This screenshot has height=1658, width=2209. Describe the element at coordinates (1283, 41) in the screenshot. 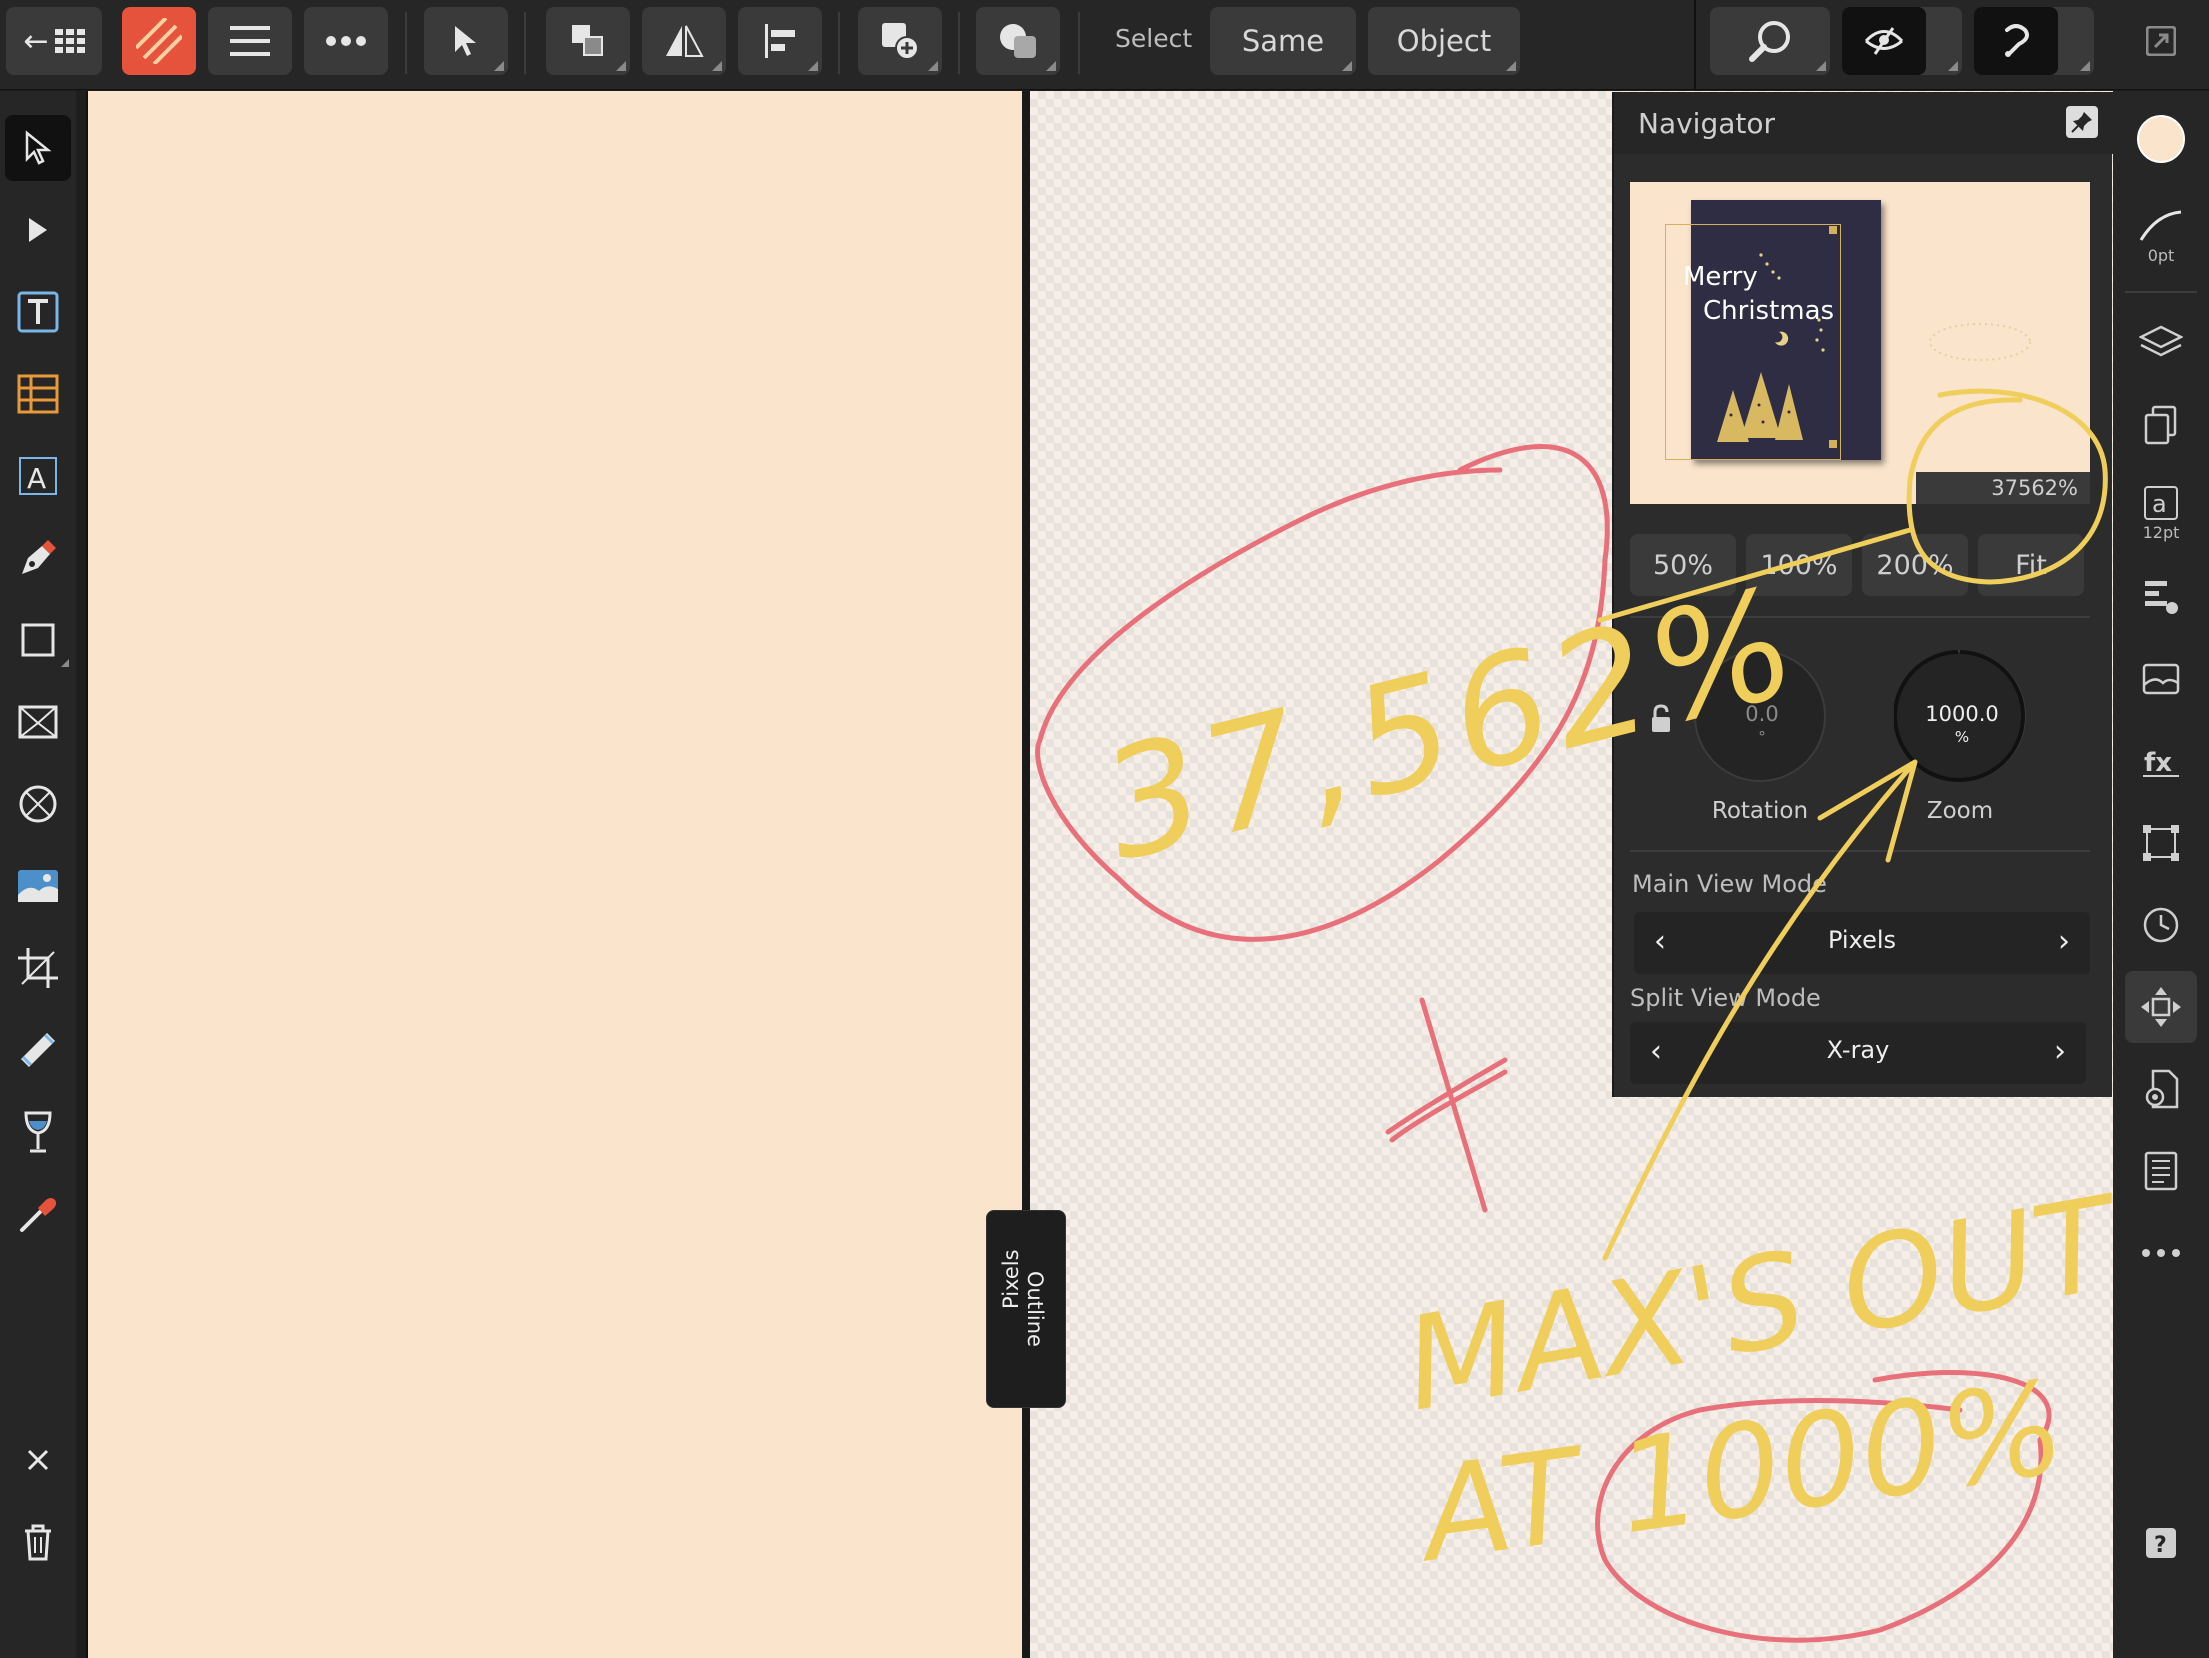

I see `select-same-button: Same` at that location.